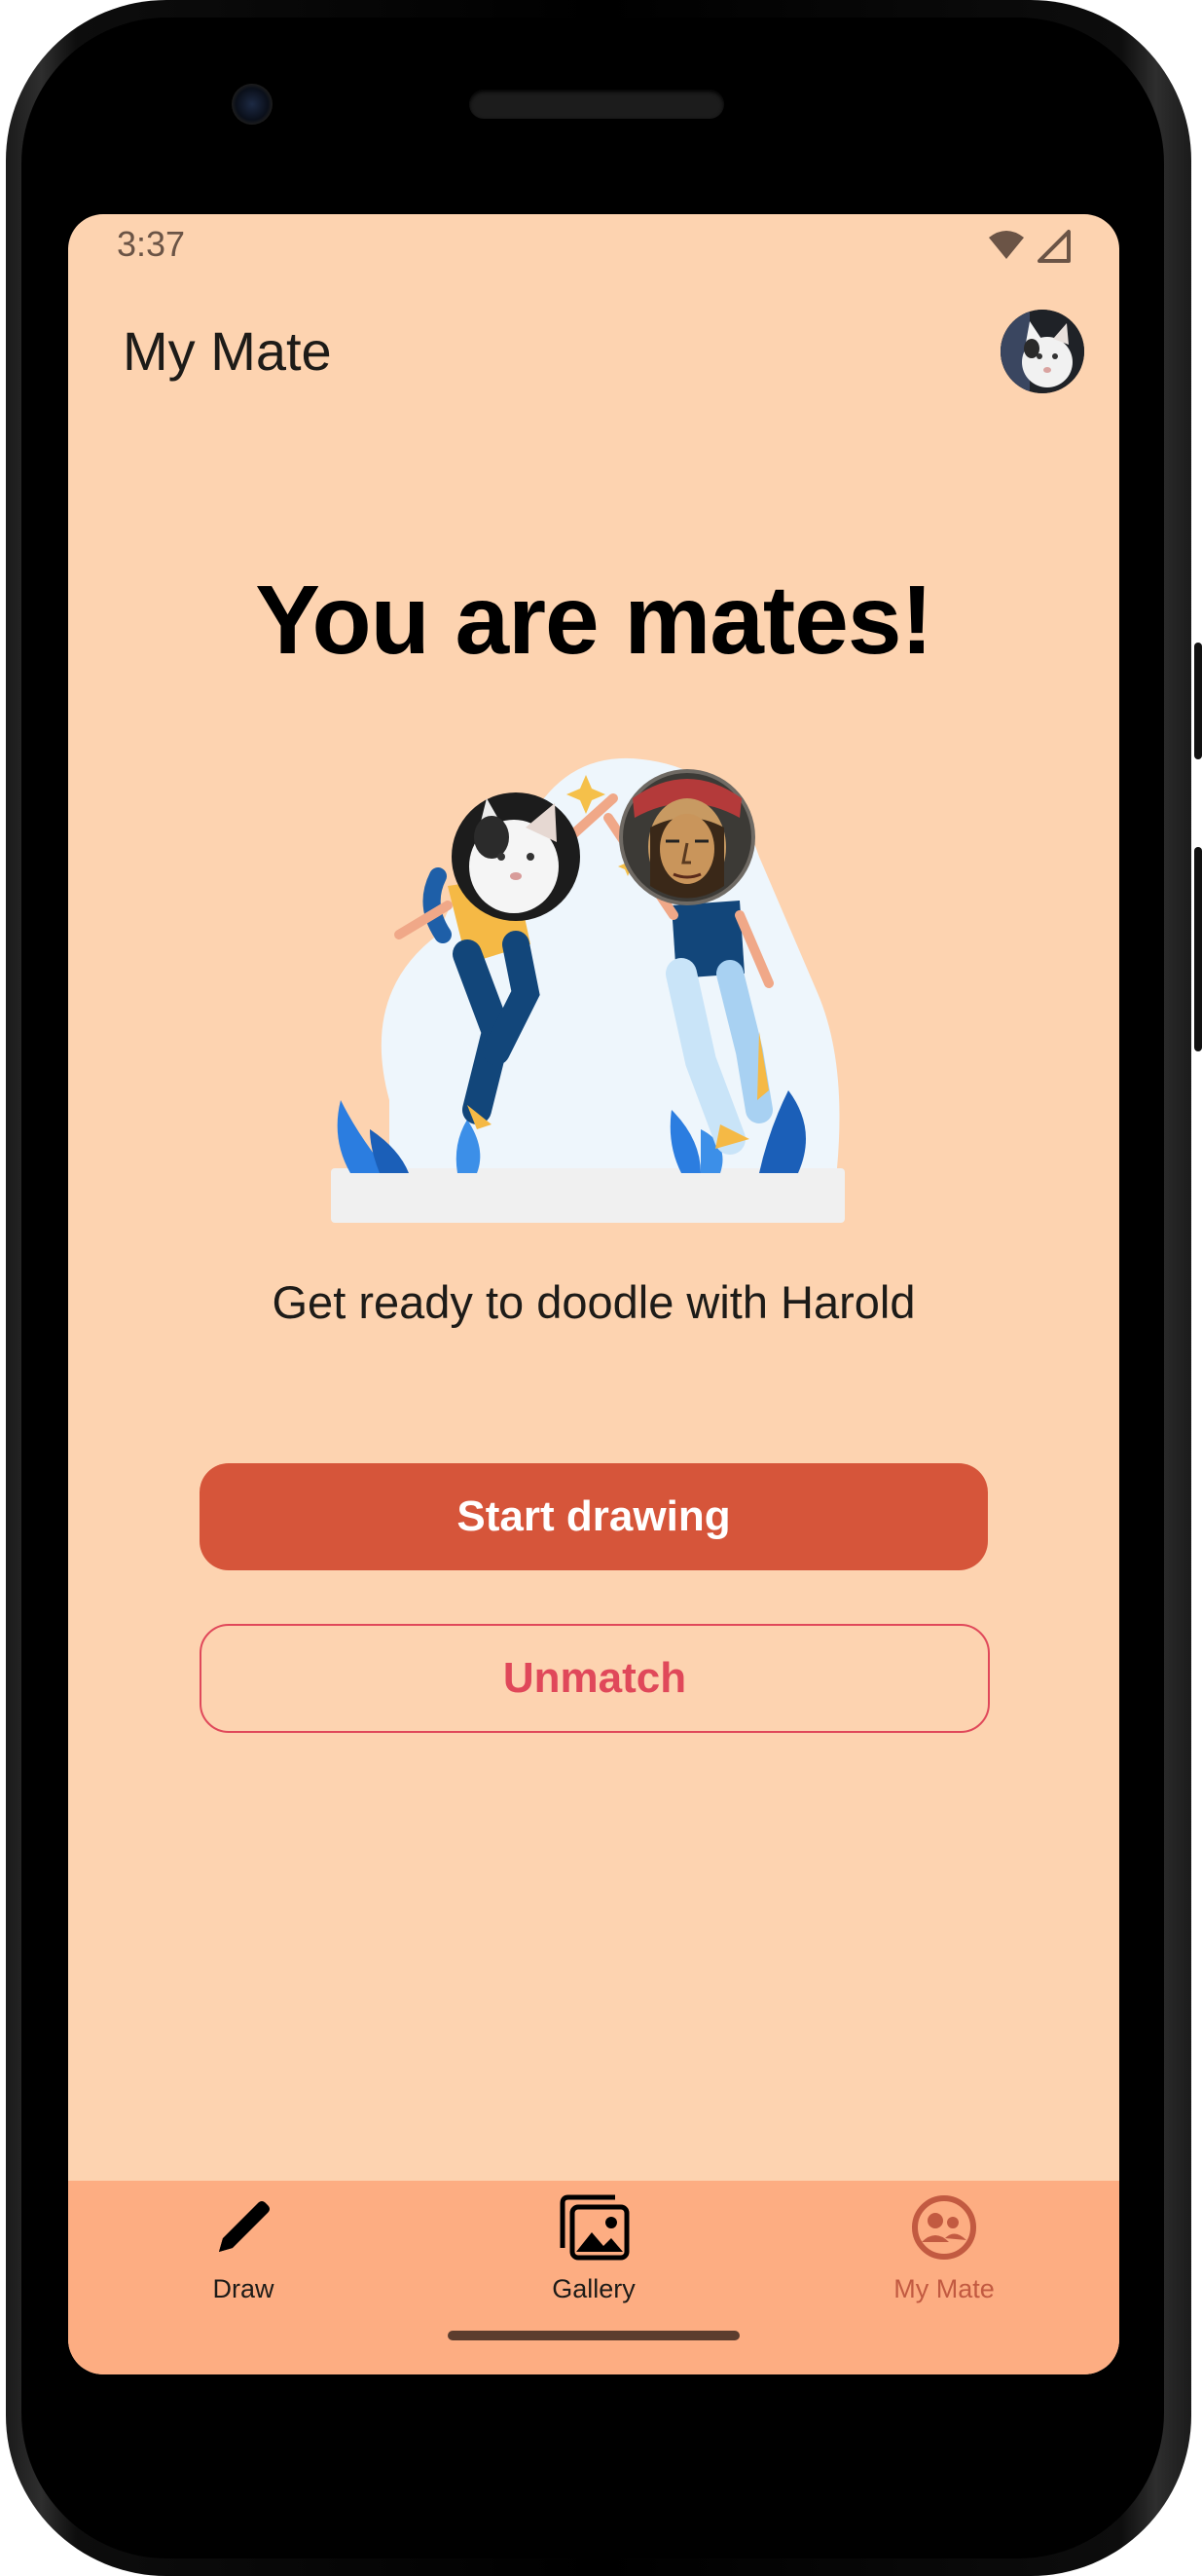 The width and height of the screenshot is (1202, 2576). I want to click on front-camera, so click(252, 104).